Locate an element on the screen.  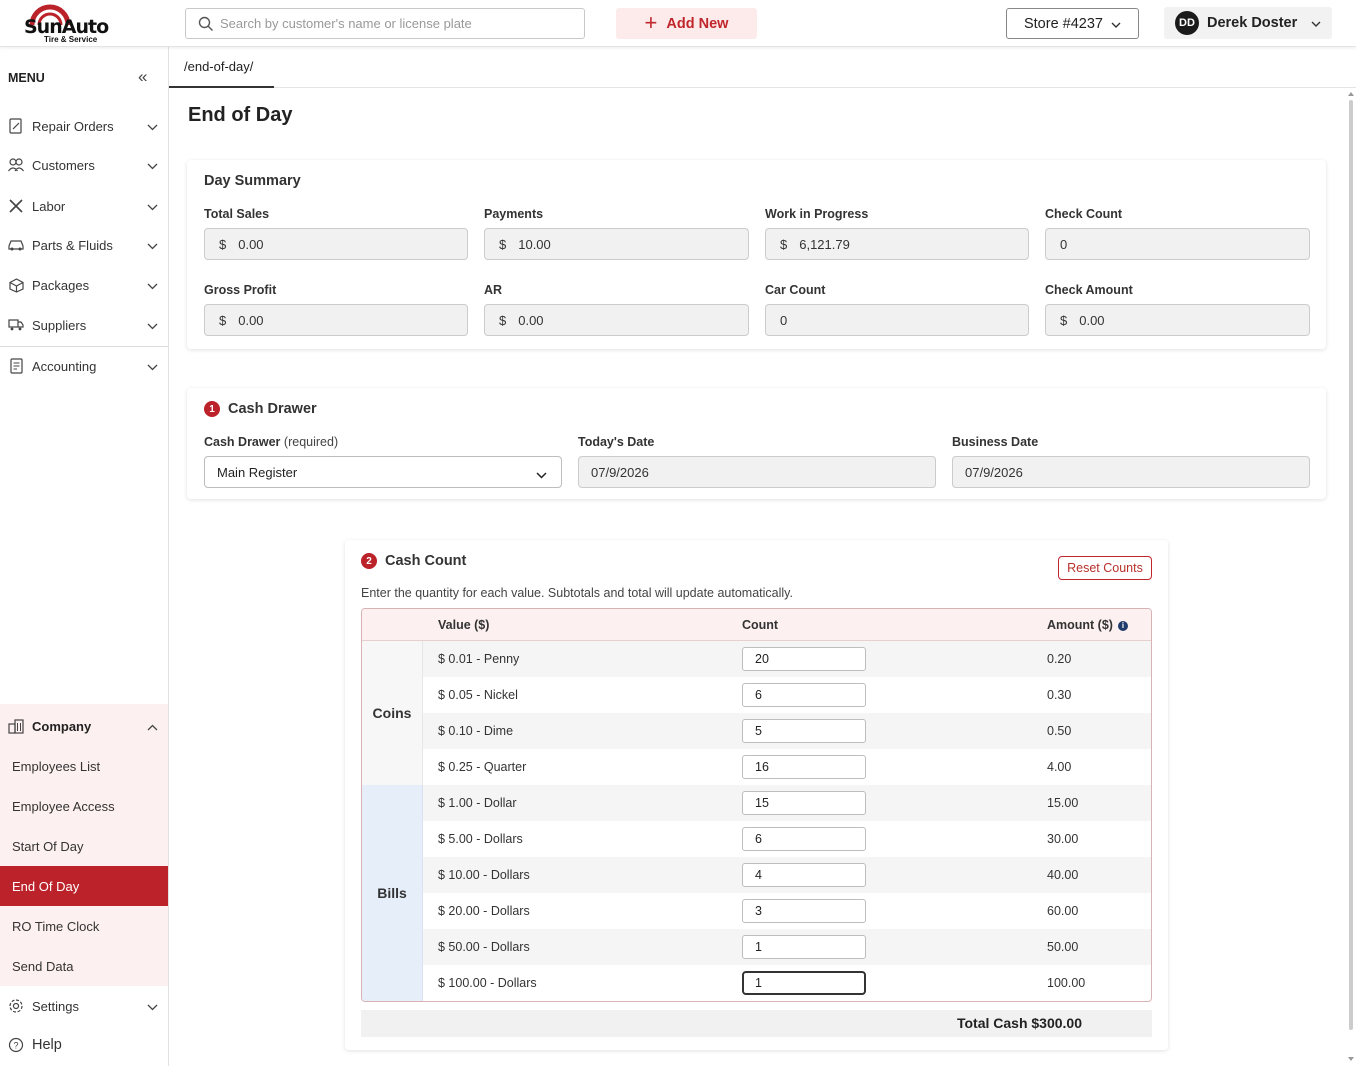
day-summary-title: Day Summary is located at coordinates (252, 181).